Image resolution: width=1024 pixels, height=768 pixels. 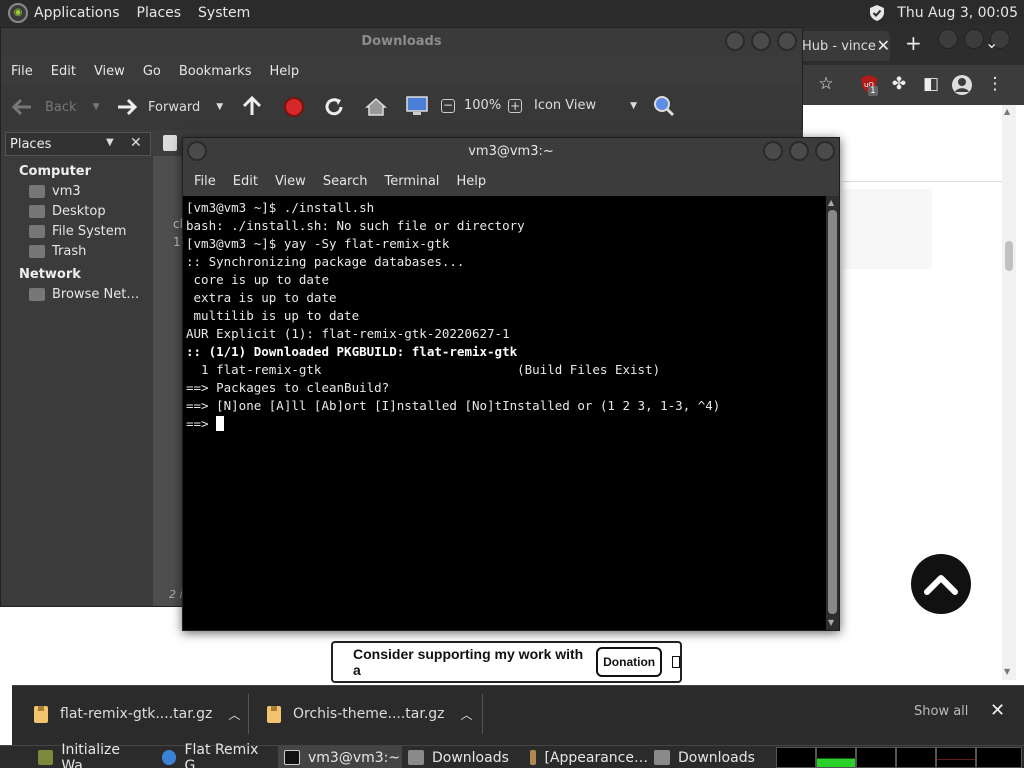 I want to click on zoom-out-icon: −, so click(x=448, y=105).